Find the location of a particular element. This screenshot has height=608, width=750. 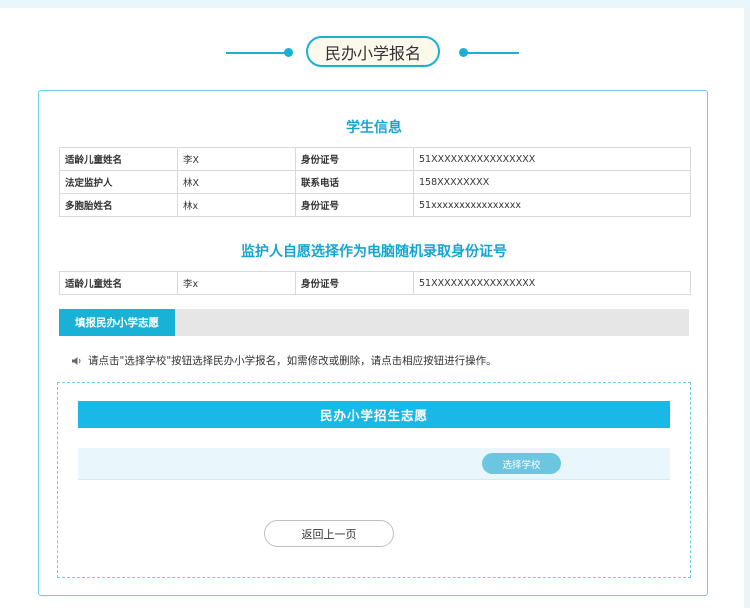

notice: 请点击"选择学校"按钮选择民办小学报名，如需修改或删除，请点击相应按钮进行操作。 is located at coordinates (284, 360).